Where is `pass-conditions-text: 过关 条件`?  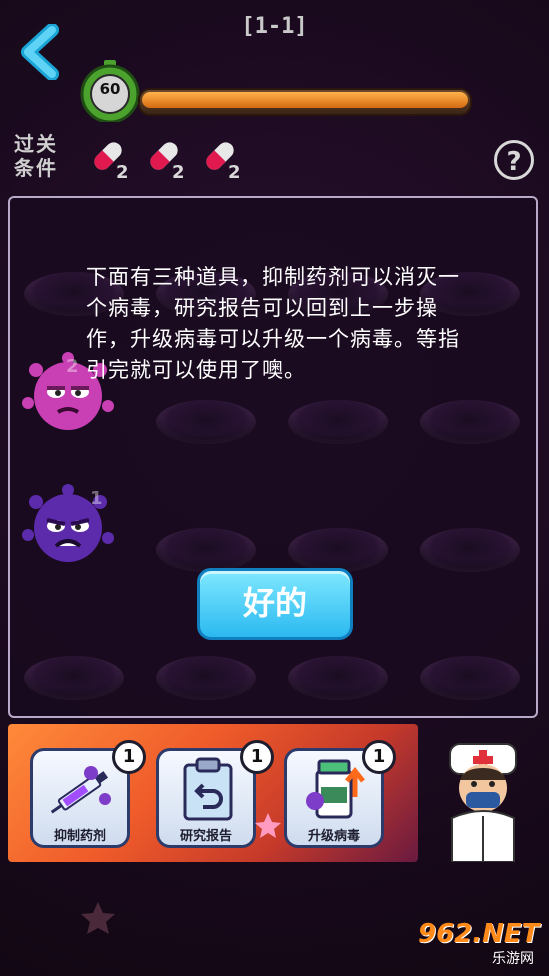 pass-conditions-text: 过关 条件 is located at coordinates (36, 156).